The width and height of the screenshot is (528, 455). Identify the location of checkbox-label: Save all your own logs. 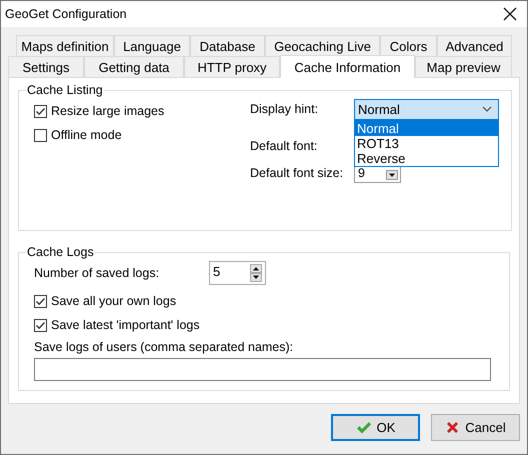
(113, 301).